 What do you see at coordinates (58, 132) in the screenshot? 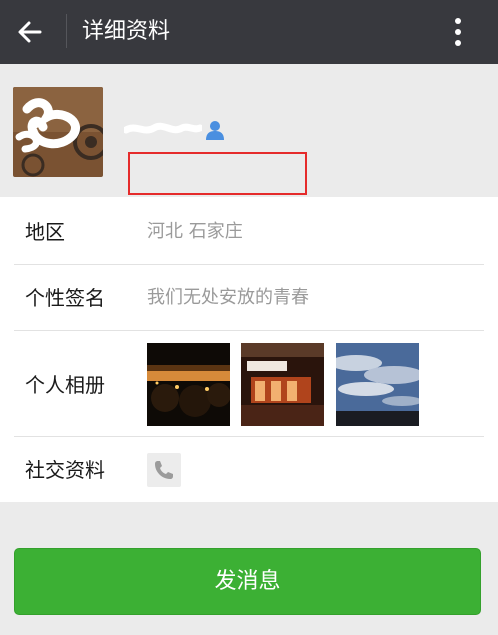
I see `avatar` at bounding box center [58, 132].